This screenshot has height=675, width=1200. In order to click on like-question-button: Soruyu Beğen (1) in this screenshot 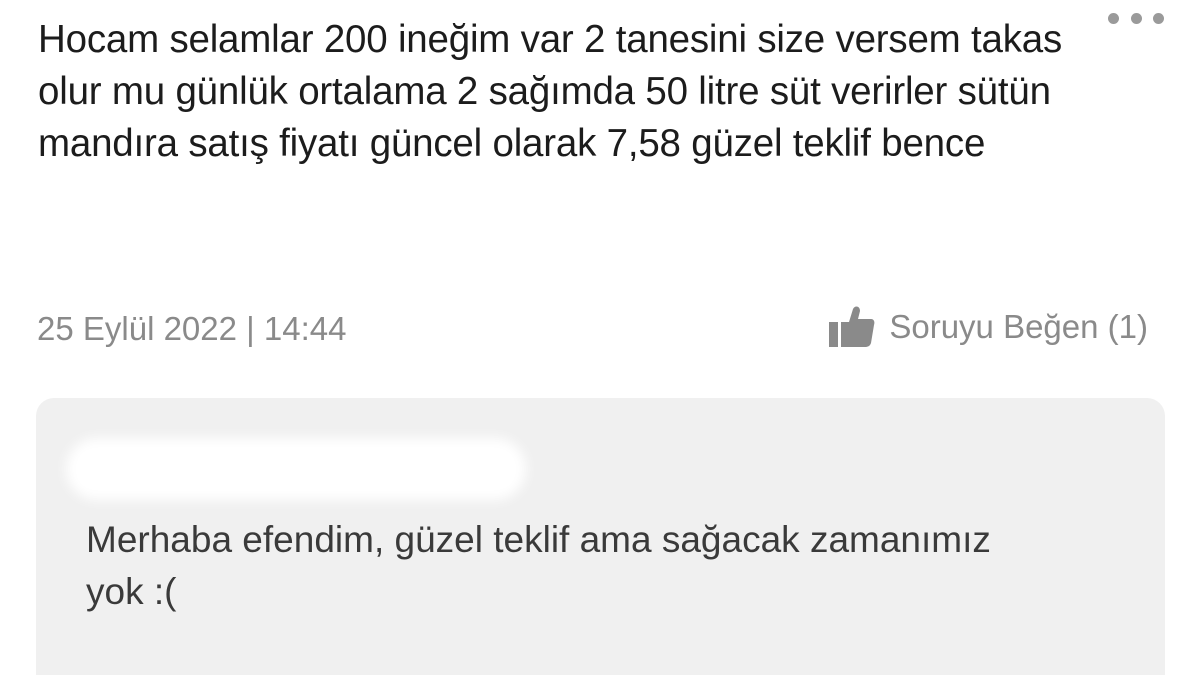, I will do `click(987, 327)`.